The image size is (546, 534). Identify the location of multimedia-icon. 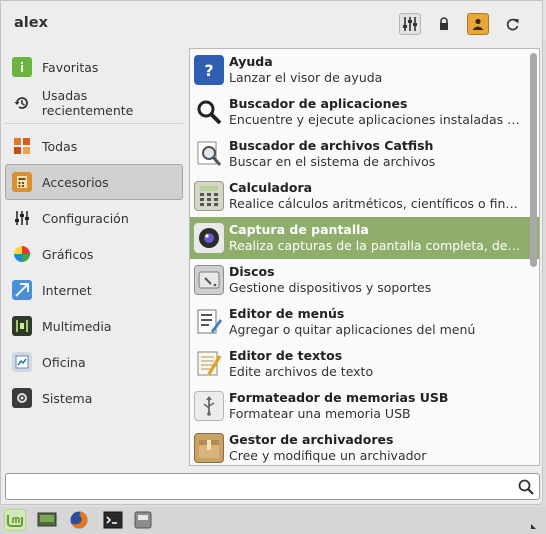
(22, 326).